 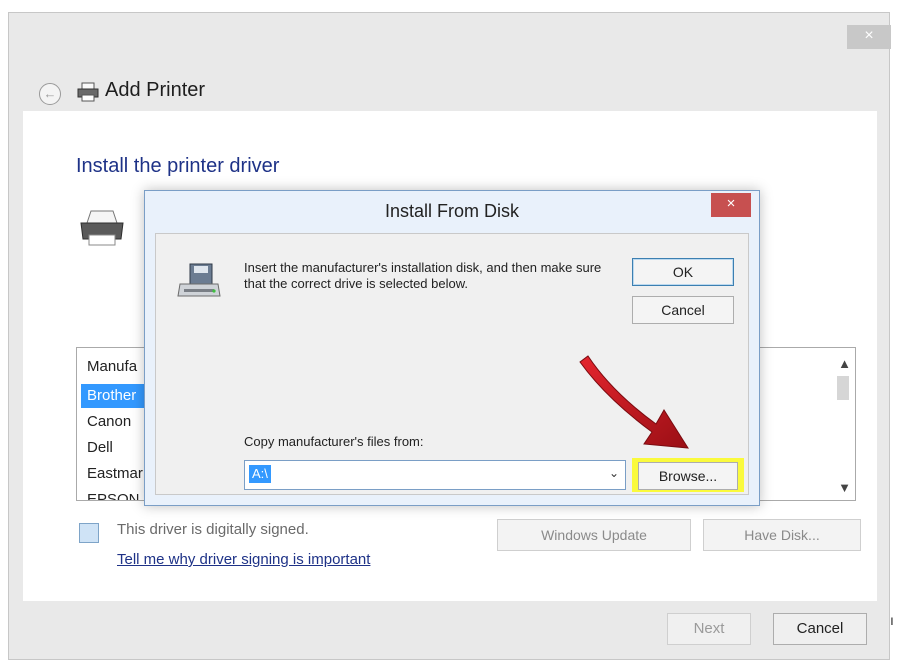 I want to click on dialog-cancel-button: Cancel, so click(x=683, y=310).